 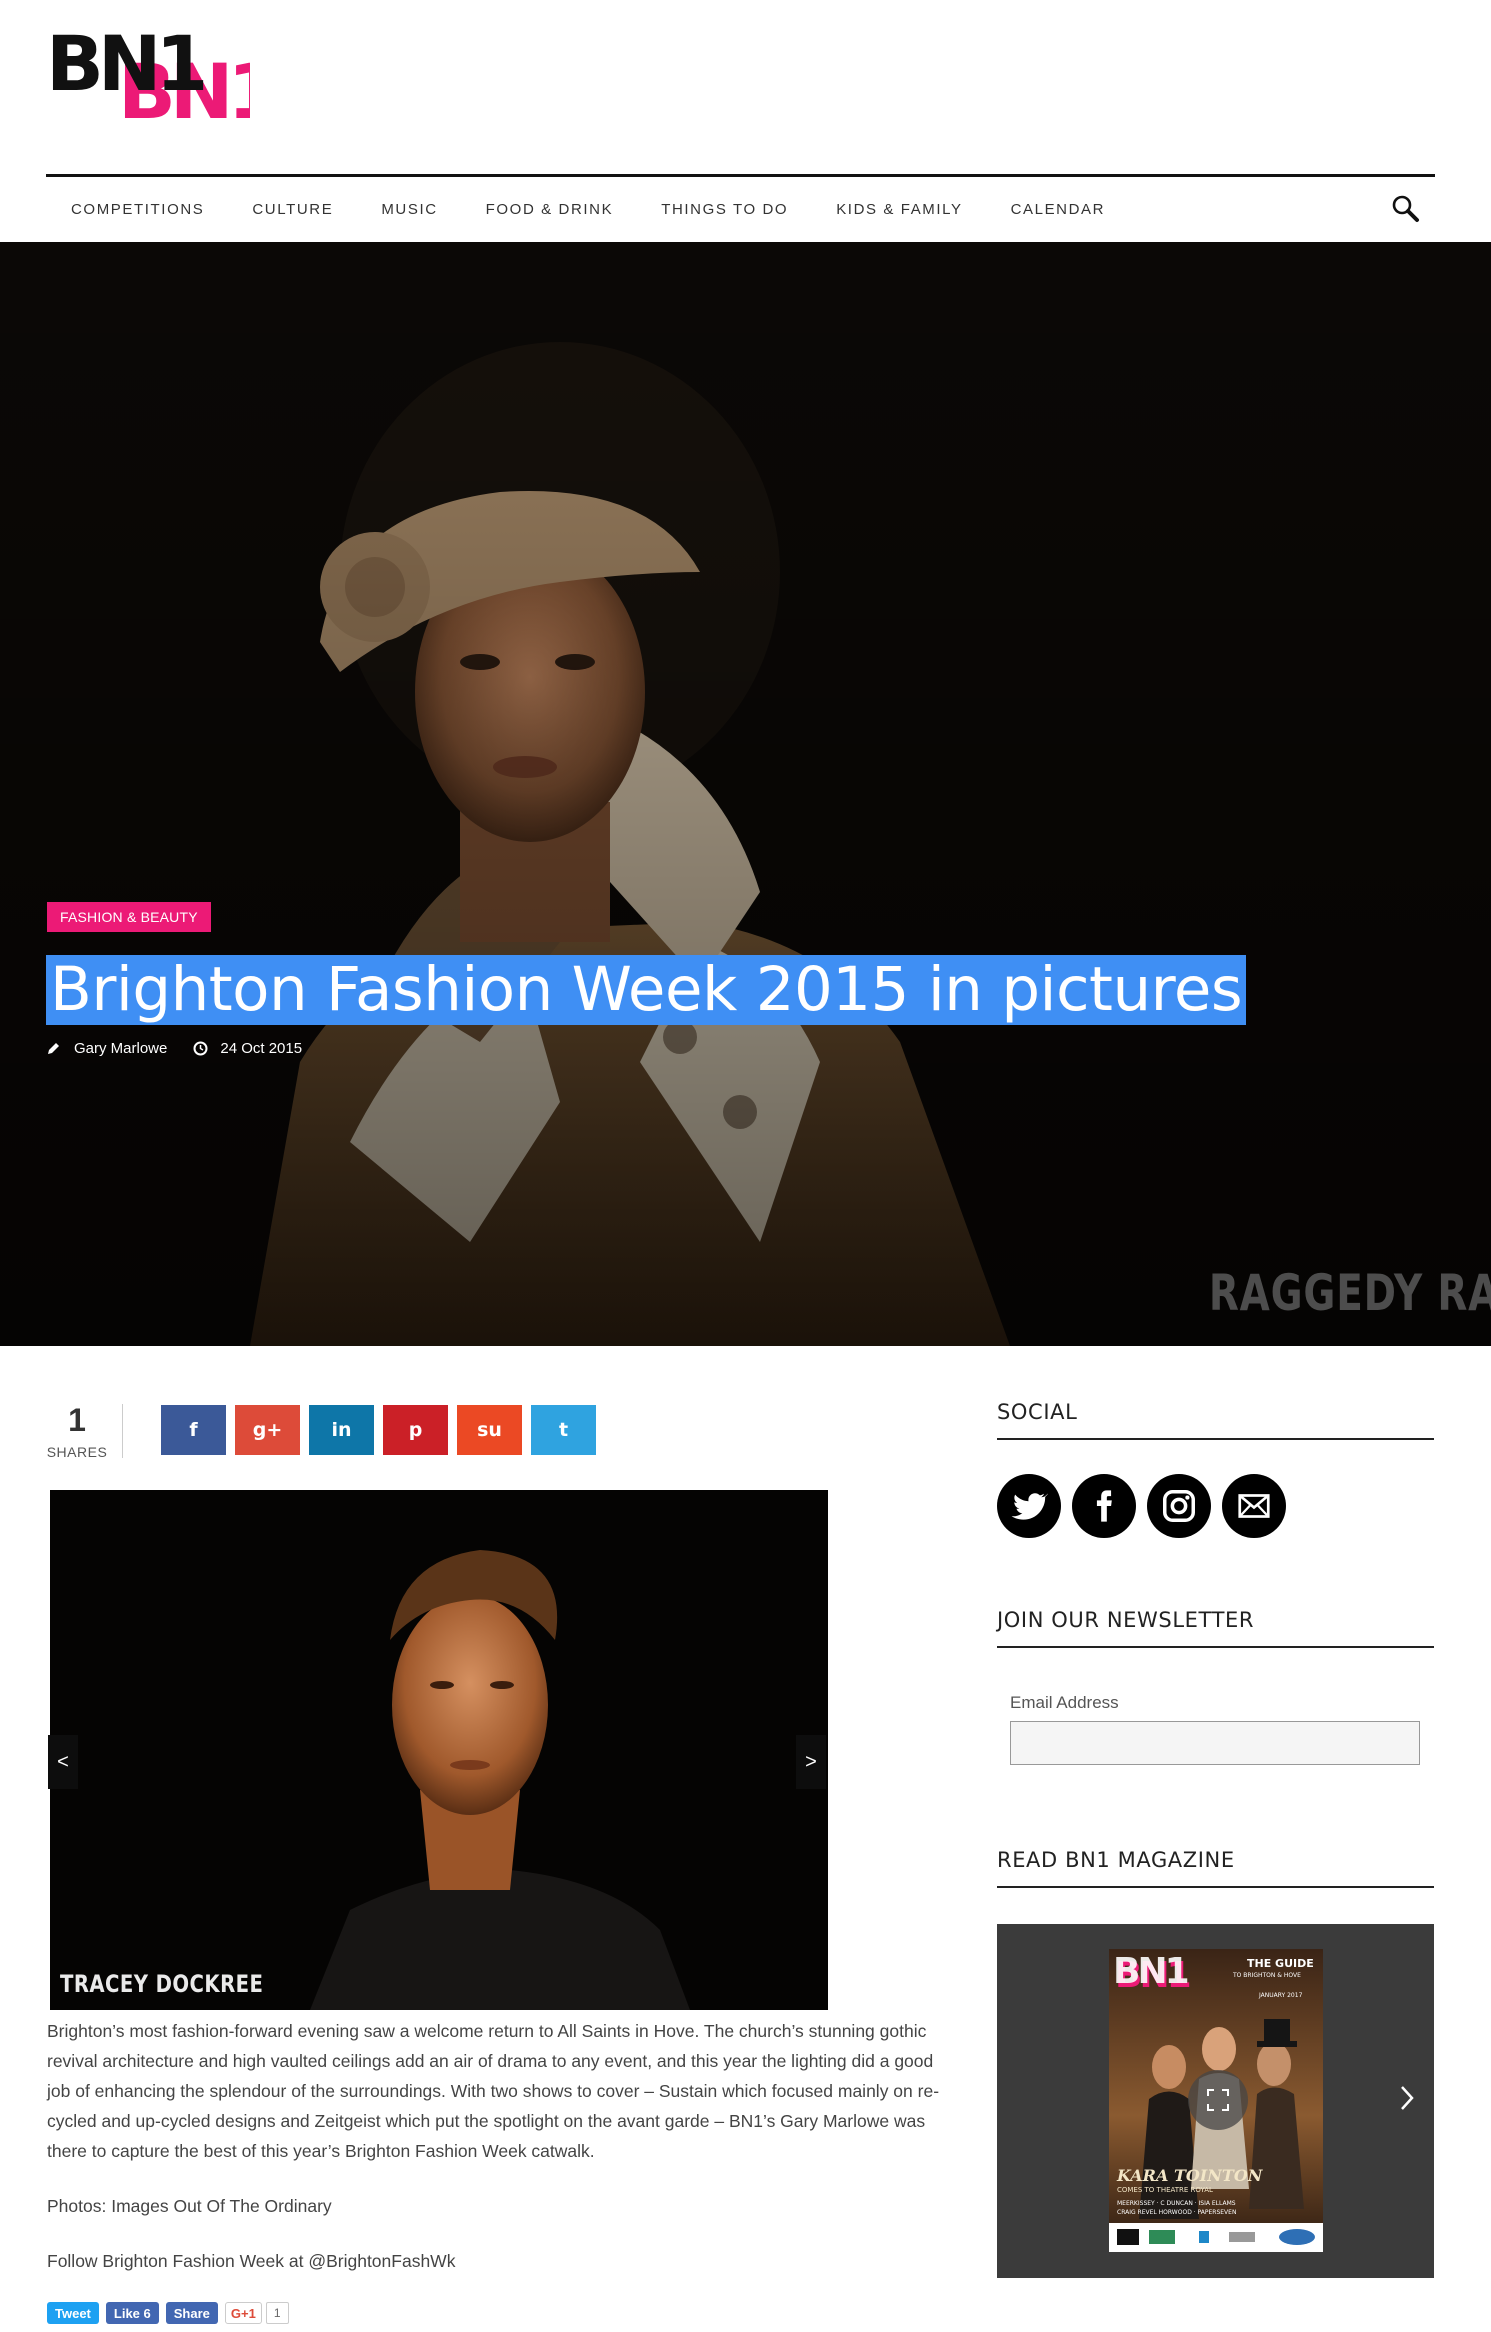 I want to click on share-twitter-button: t, so click(x=563, y=1430).